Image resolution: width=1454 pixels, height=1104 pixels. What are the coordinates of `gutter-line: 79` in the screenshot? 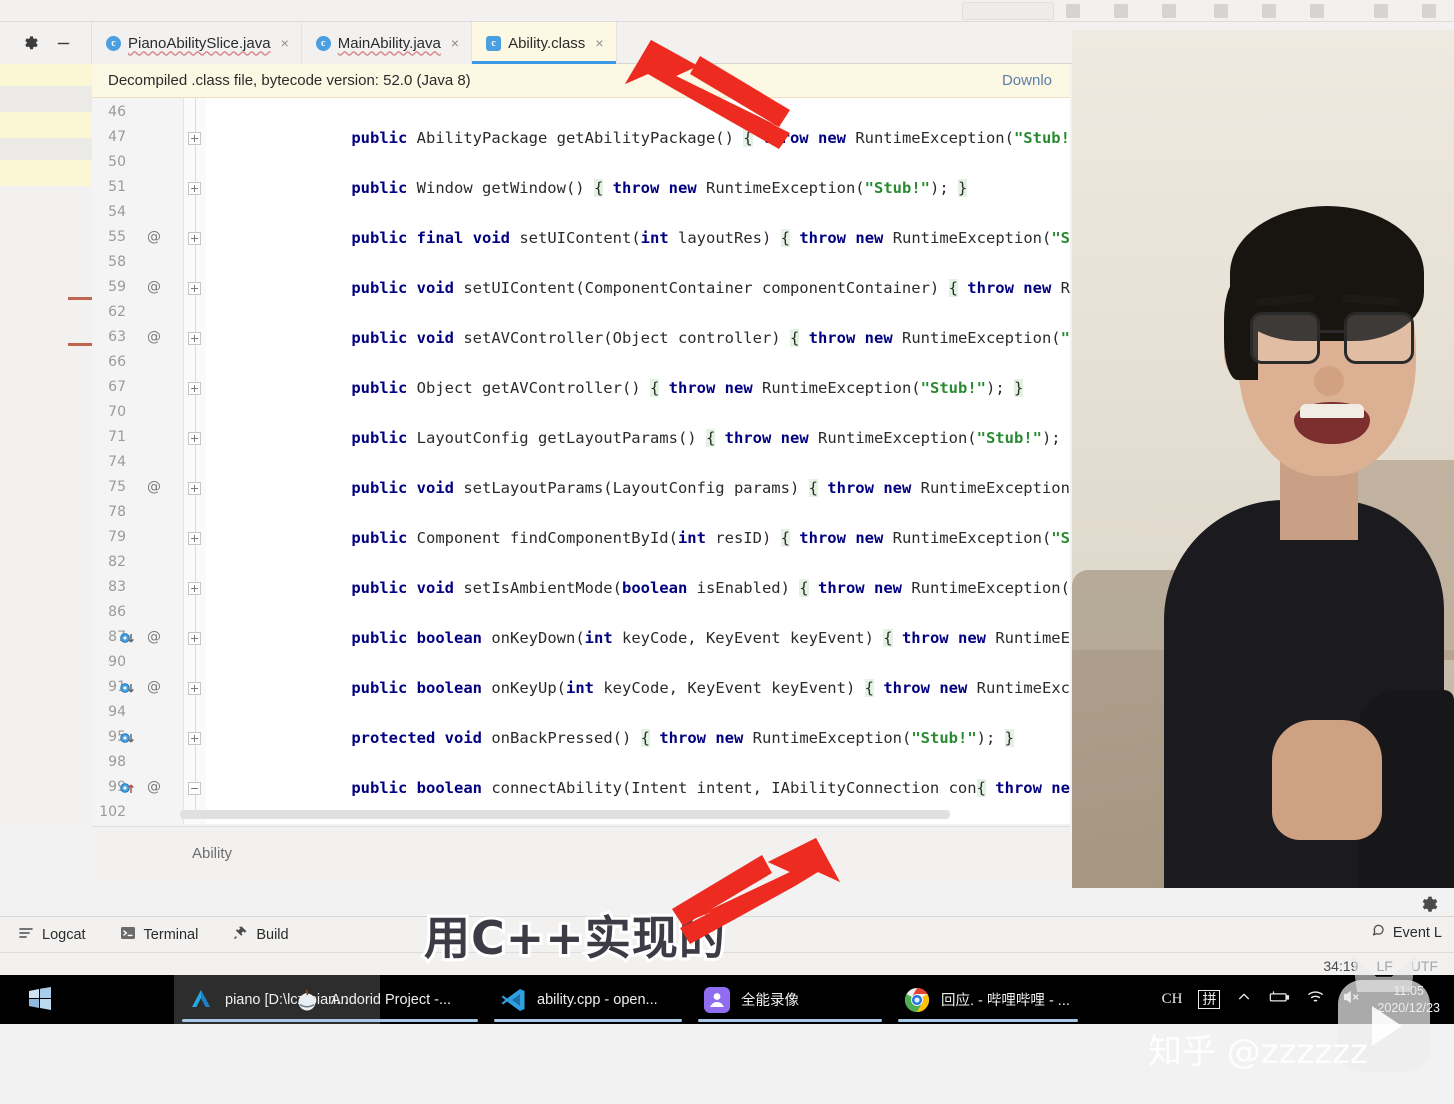 It's located at (138, 538).